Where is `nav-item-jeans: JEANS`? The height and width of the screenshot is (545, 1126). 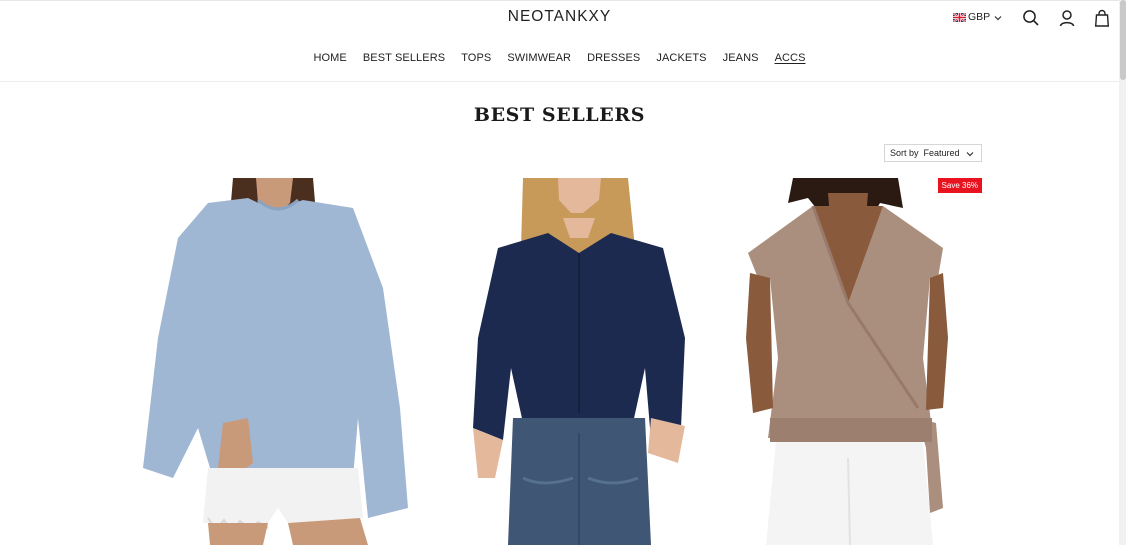
nav-item-jeans: JEANS is located at coordinates (741, 58).